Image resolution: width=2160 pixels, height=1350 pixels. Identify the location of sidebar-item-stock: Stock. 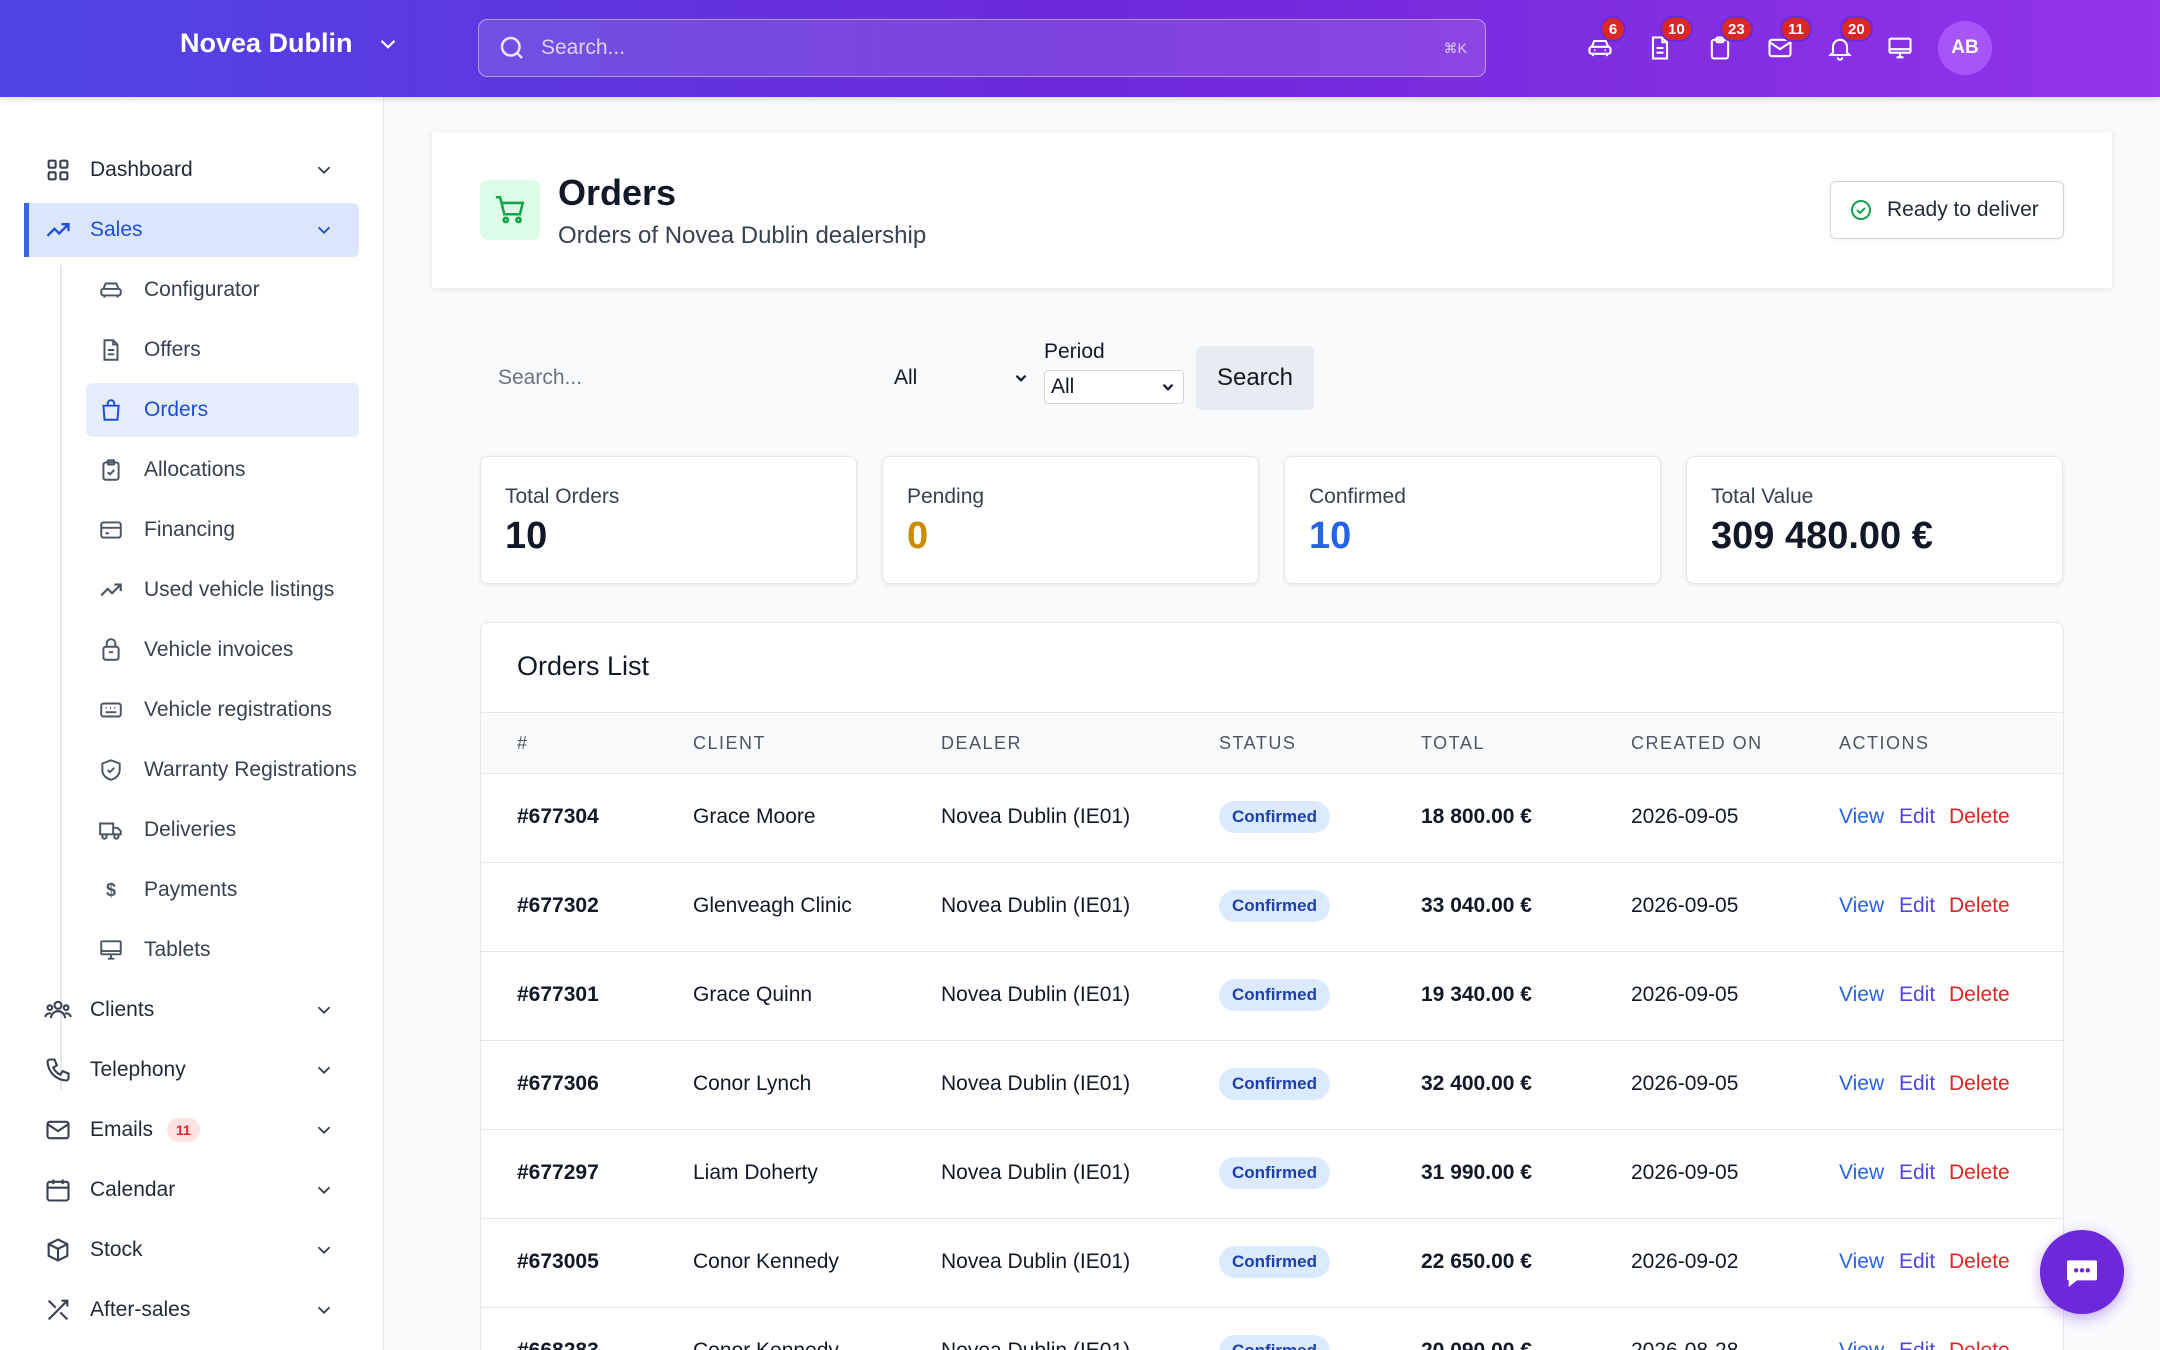
(191, 1250).